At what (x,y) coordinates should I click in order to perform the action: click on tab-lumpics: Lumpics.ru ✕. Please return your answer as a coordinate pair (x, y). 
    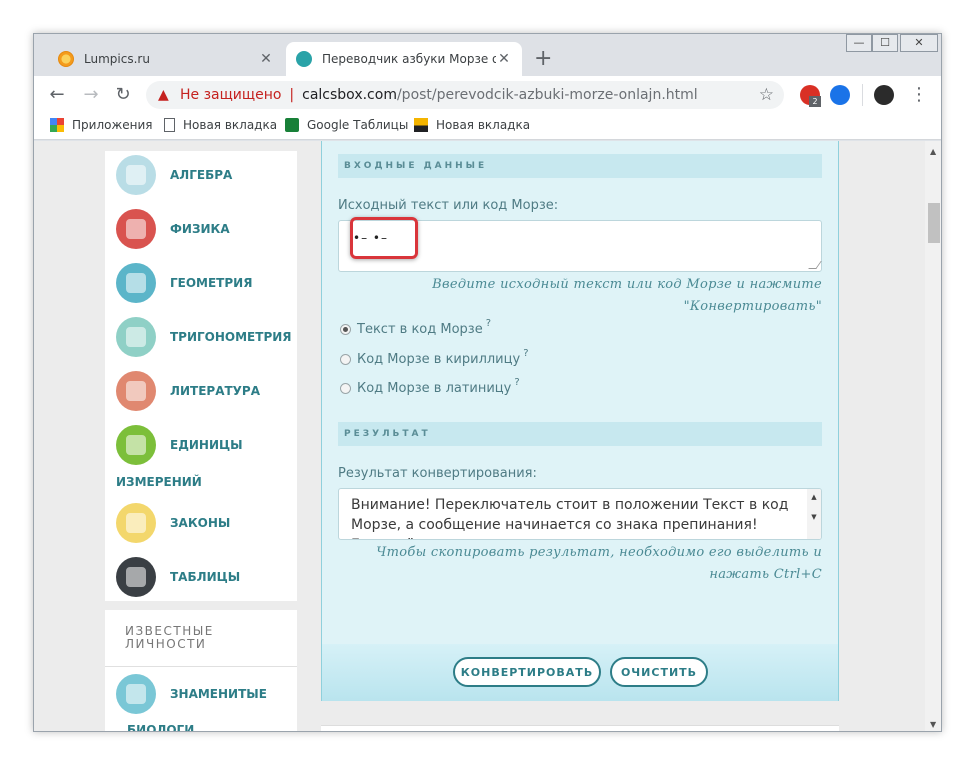
    Looking at the image, I should click on (166, 59).